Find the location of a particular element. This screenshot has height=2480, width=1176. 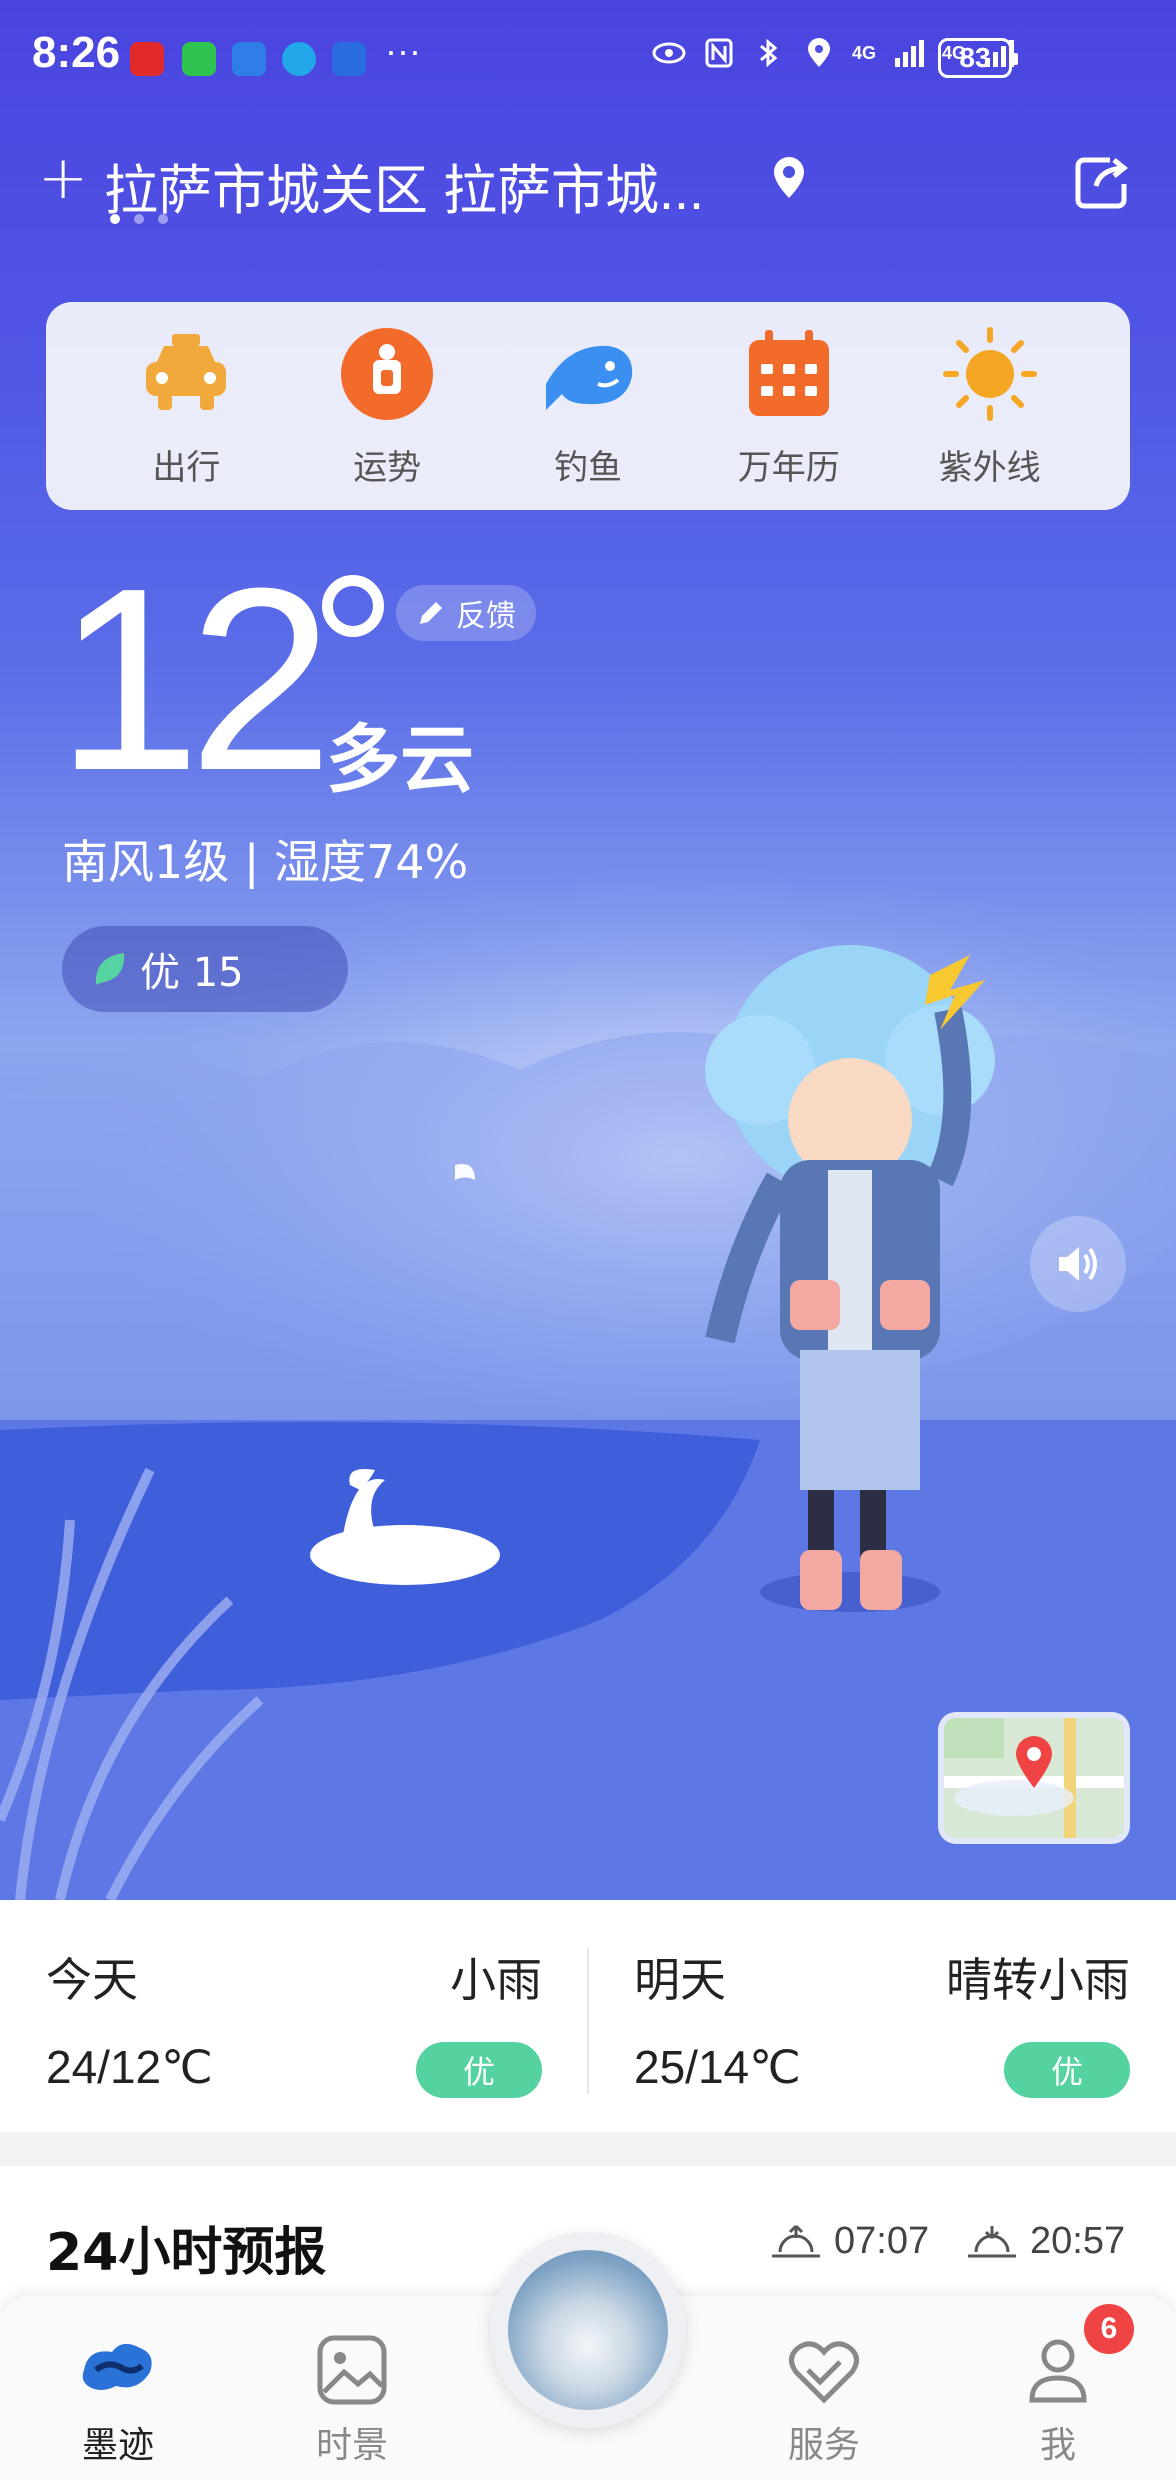

byd-icon is located at coordinates (147, 59).